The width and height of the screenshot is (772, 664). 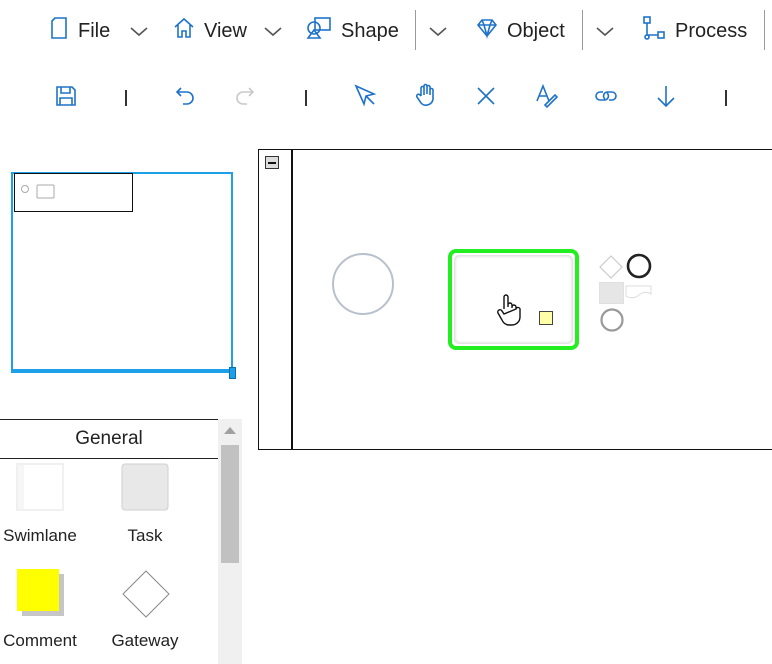 I want to click on view-dropdown-chevron-icon, so click(x=273, y=31).